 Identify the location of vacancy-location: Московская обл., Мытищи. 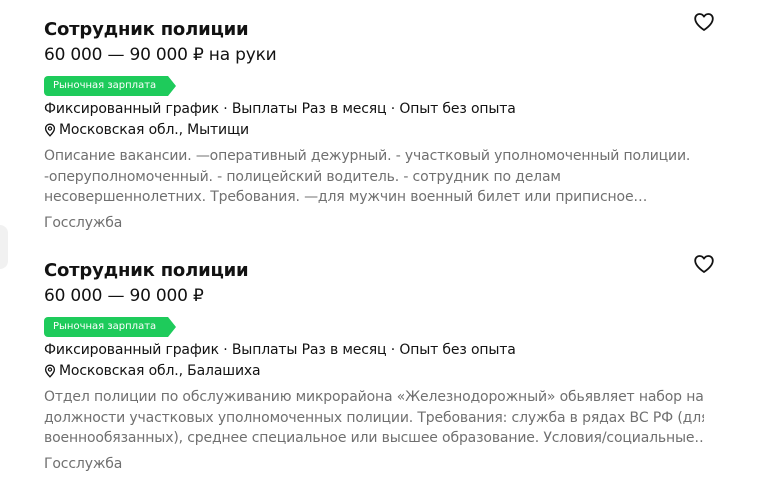
(384, 130).